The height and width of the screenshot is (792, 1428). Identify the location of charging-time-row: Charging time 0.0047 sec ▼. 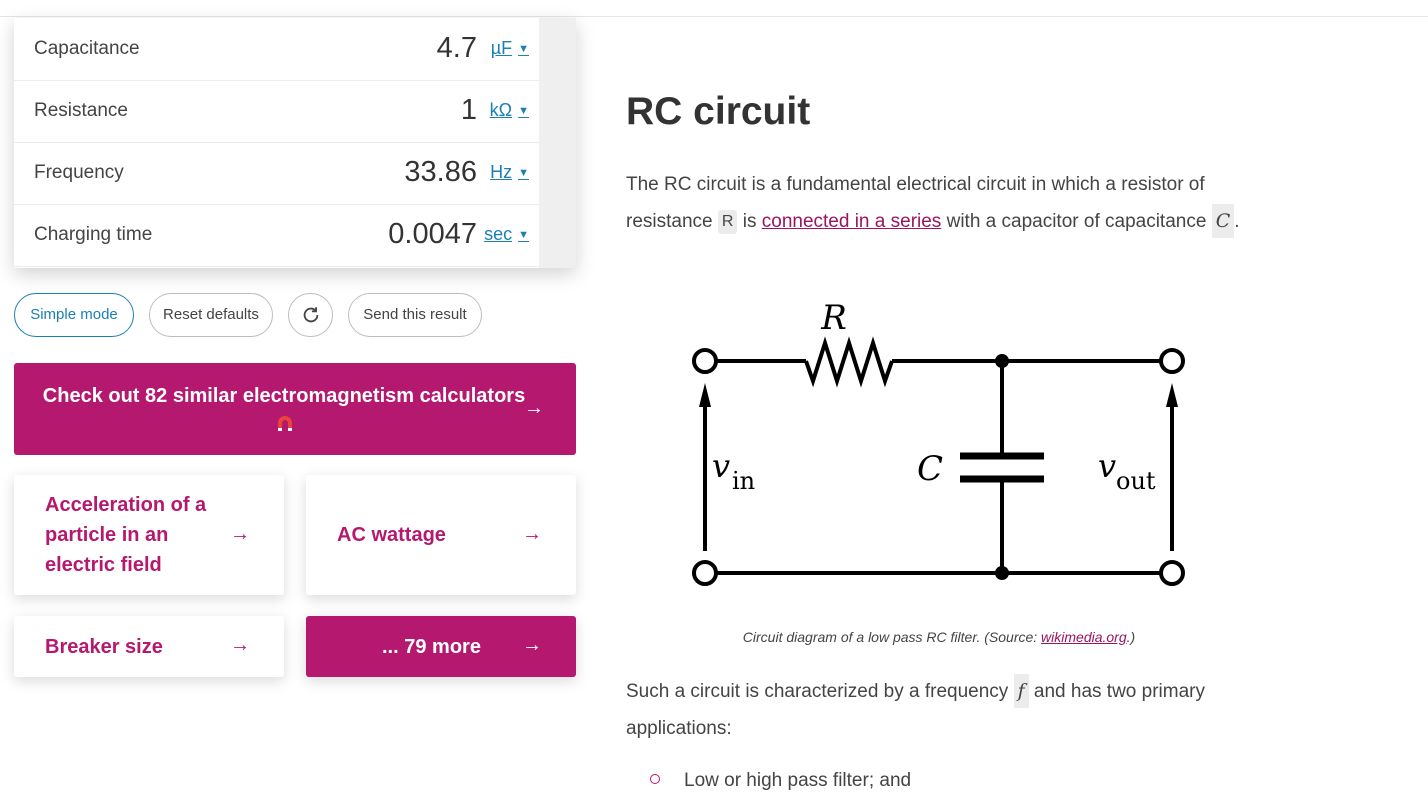
(276, 235).